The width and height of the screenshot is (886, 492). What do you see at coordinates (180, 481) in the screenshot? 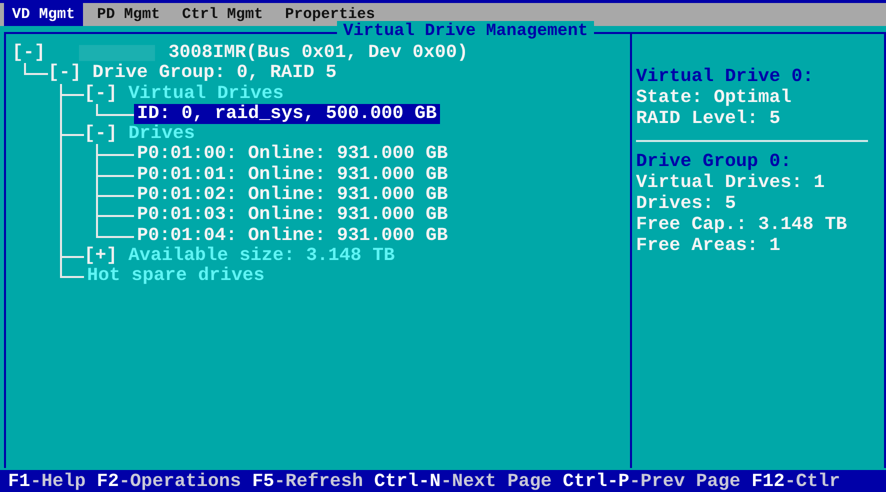
I see `shortcut-label: -Operations` at bounding box center [180, 481].